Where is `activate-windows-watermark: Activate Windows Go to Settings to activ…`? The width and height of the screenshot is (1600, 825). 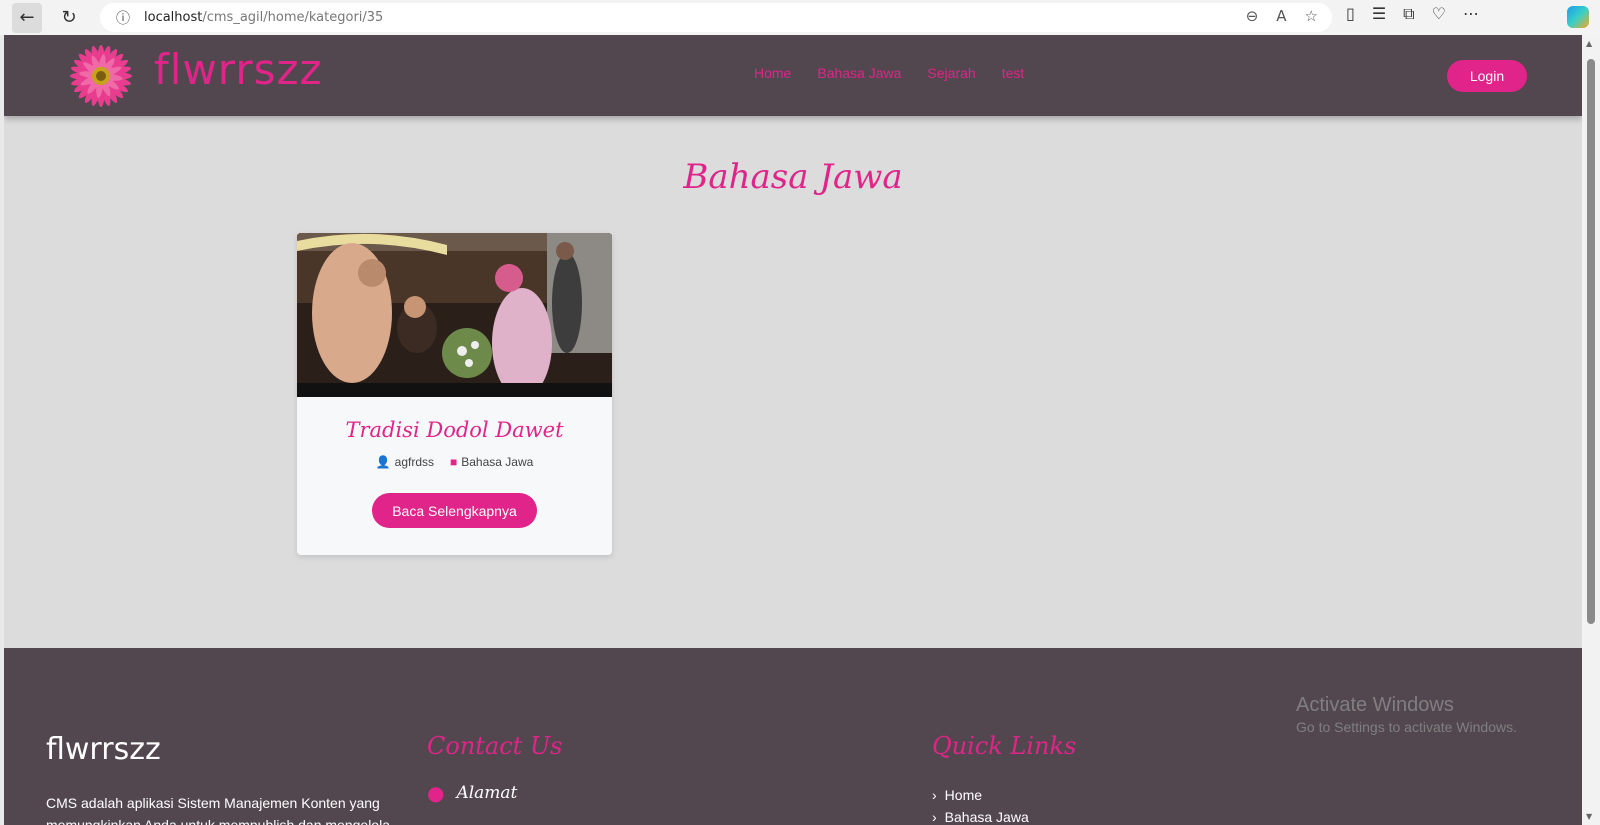 activate-windows-watermark: Activate Windows Go to Settings to activ… is located at coordinates (1406, 714).